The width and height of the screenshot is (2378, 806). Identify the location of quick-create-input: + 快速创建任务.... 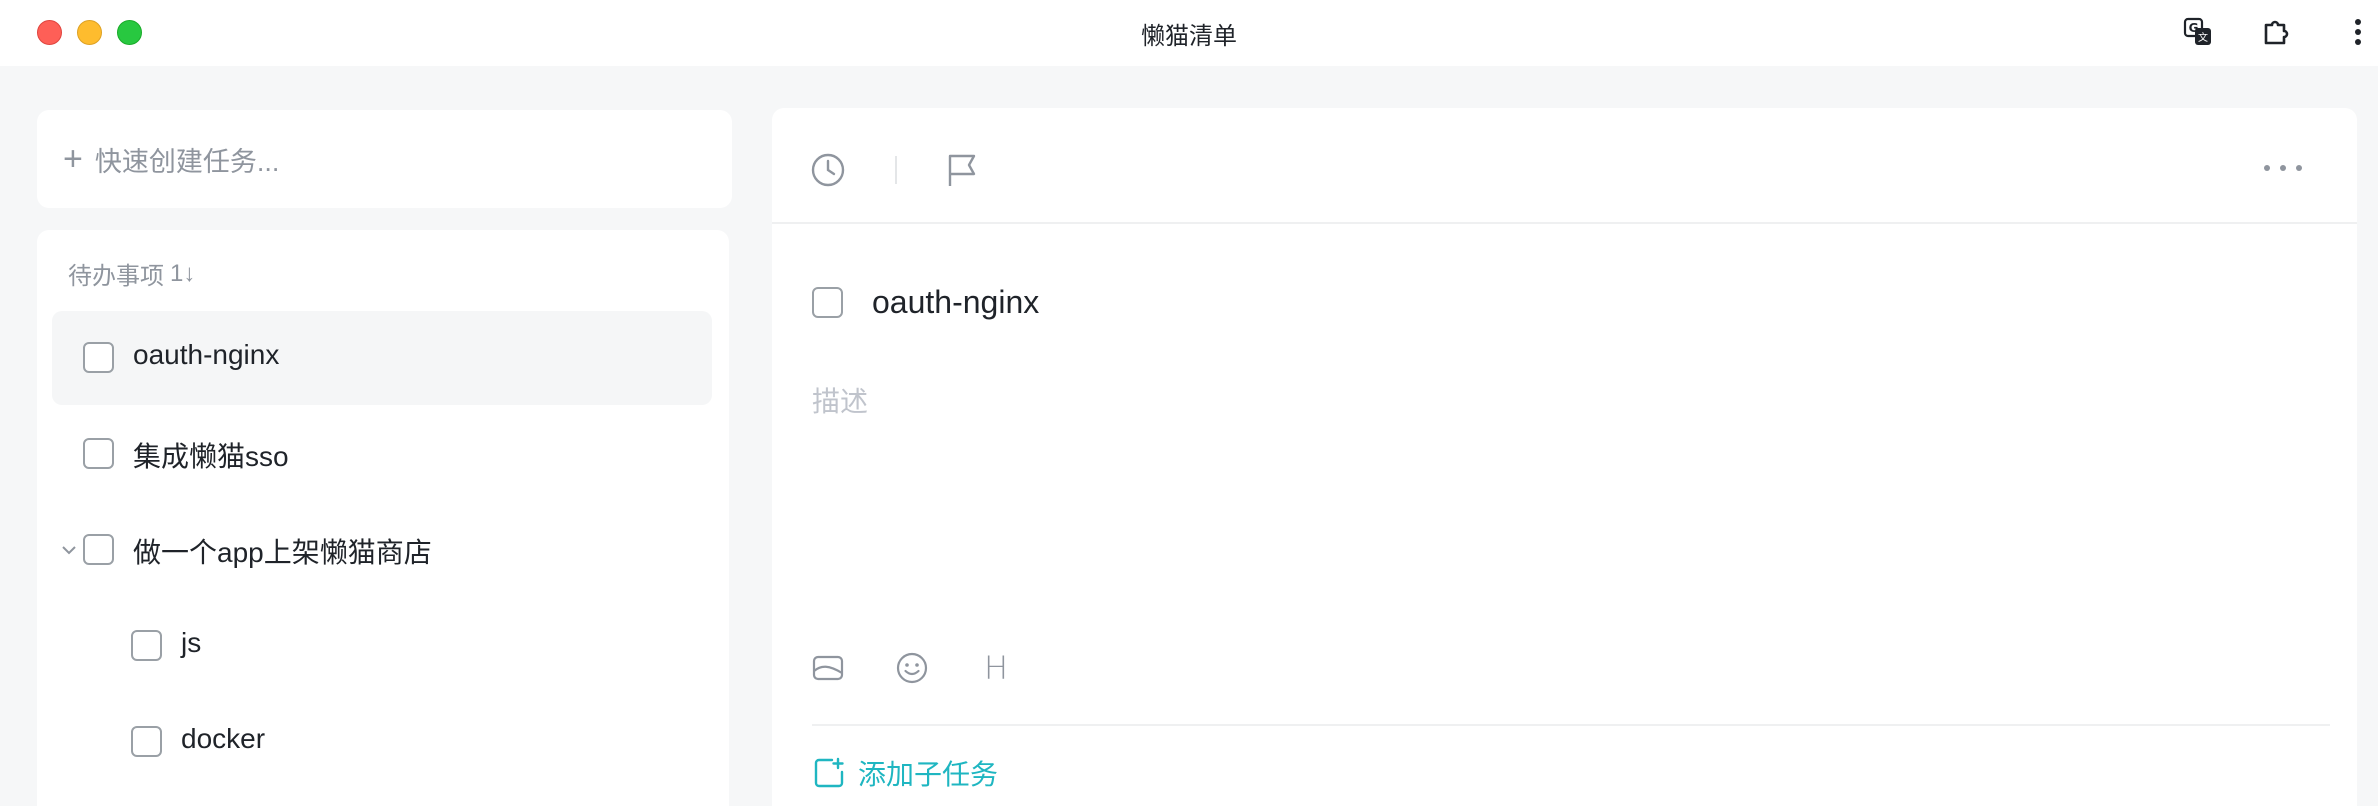
(384, 159).